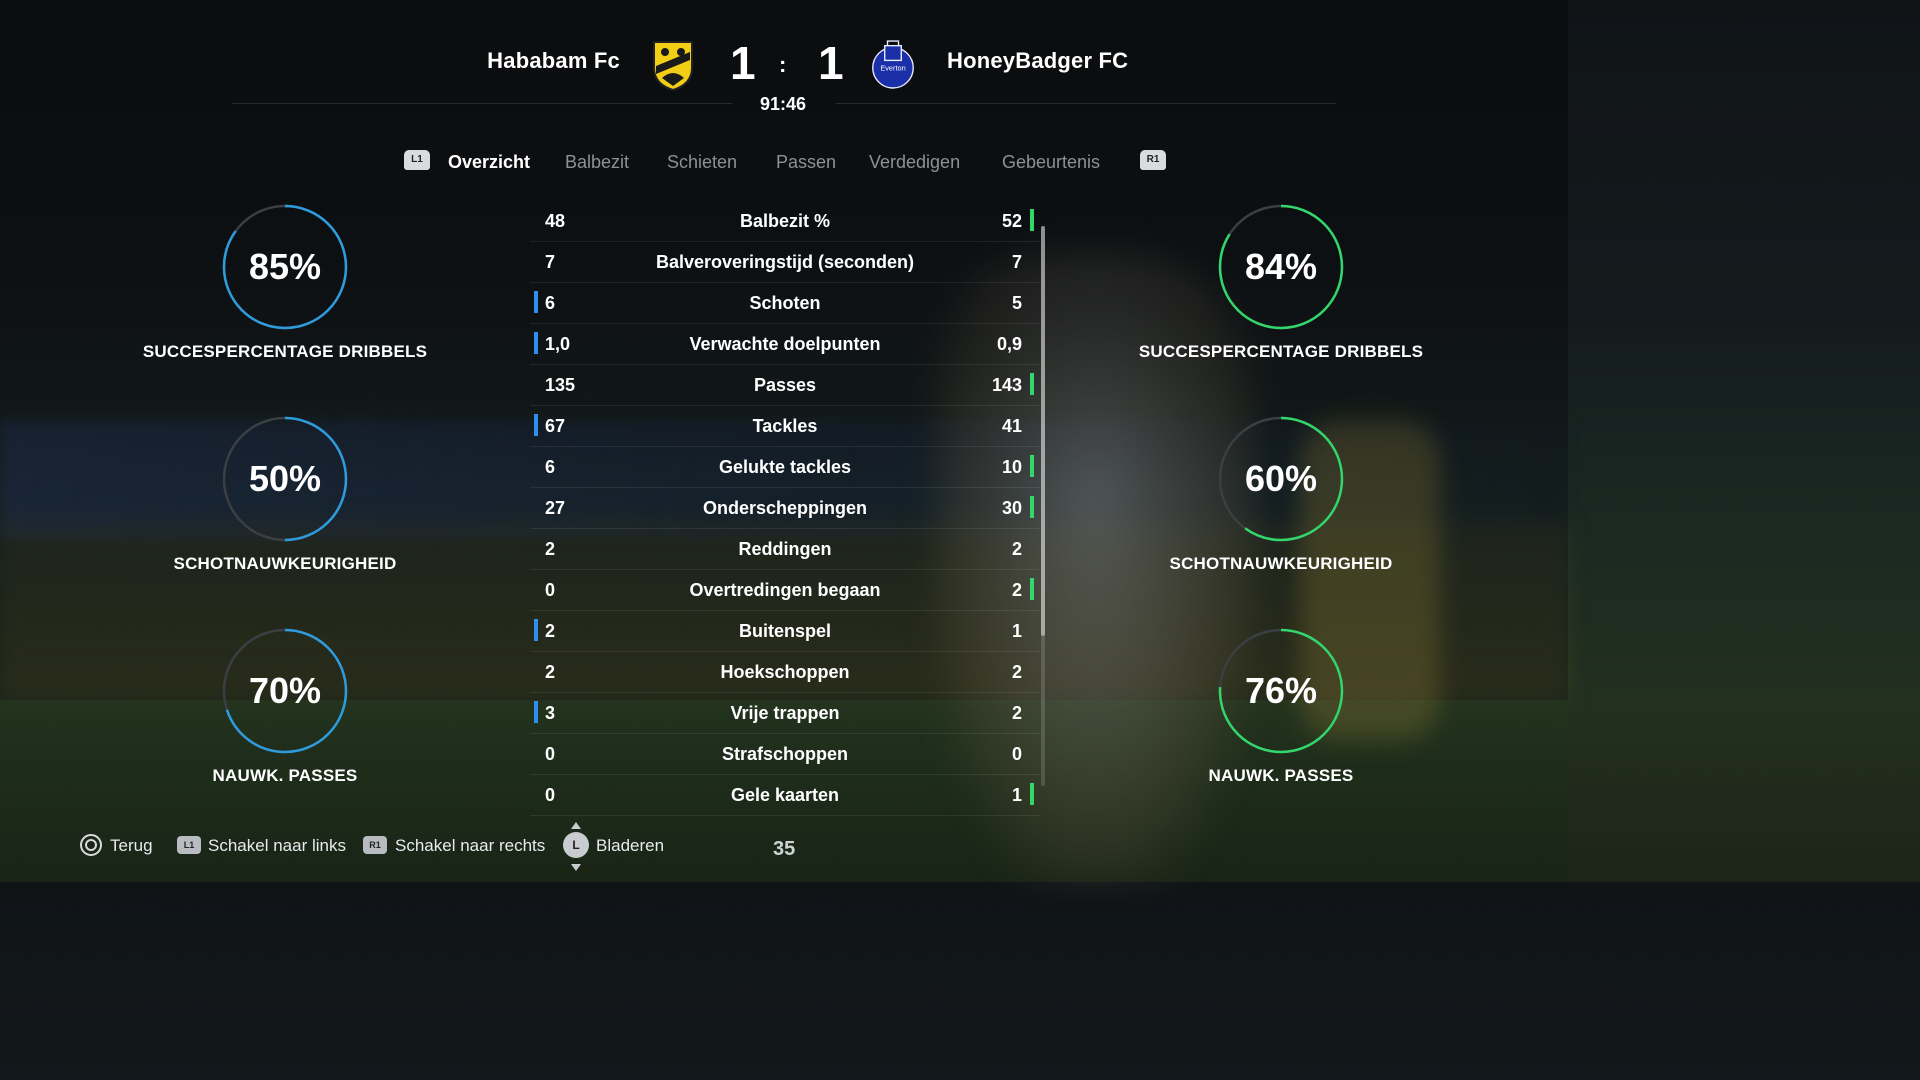 The width and height of the screenshot is (1920, 1080). Describe the element at coordinates (576, 845) in the screenshot. I see `left-stick-icon: L` at that location.